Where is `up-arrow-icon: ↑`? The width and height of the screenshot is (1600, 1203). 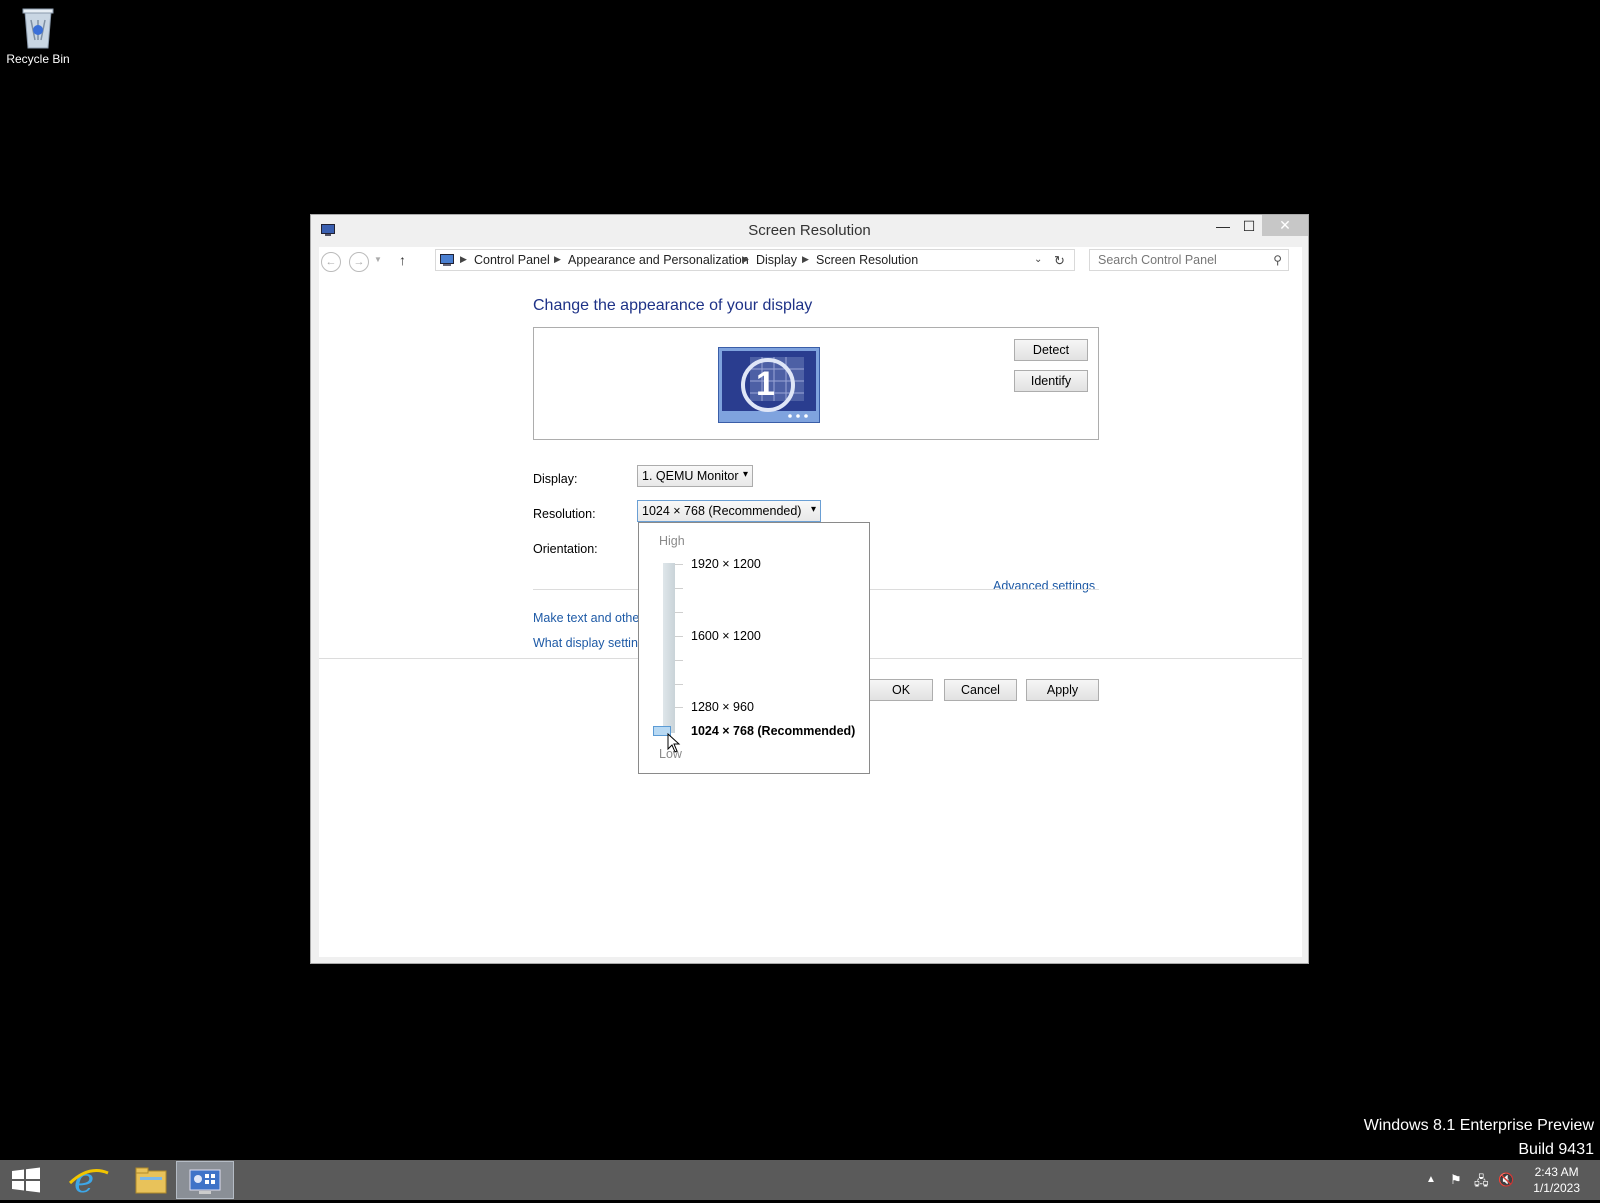
up-arrow-icon: ↑ is located at coordinates (402, 260).